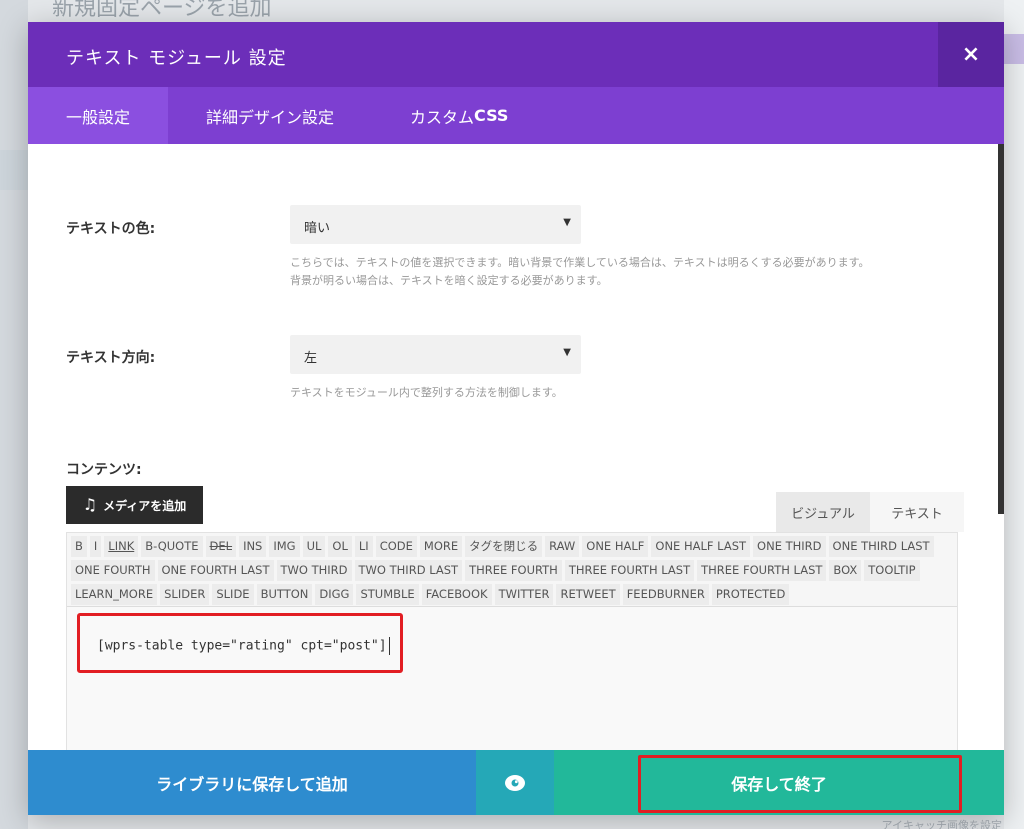 This screenshot has height=829, width=1024. What do you see at coordinates (79, 546) in the screenshot?
I see `quicktag-button: B` at bounding box center [79, 546].